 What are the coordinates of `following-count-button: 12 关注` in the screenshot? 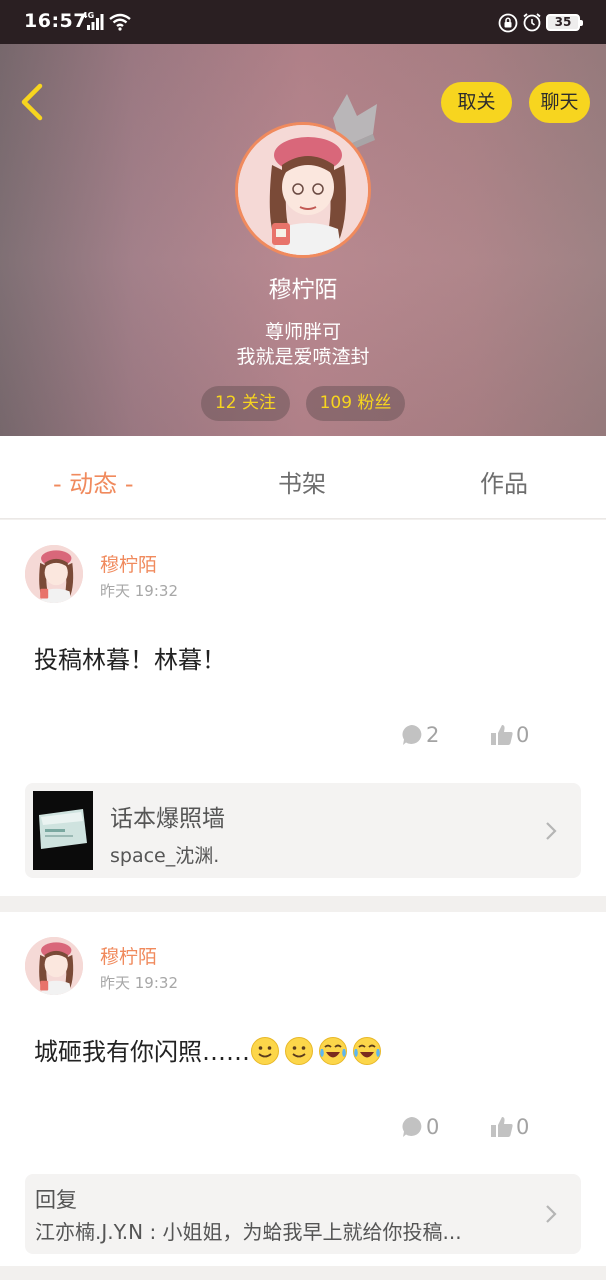 It's located at (245, 403).